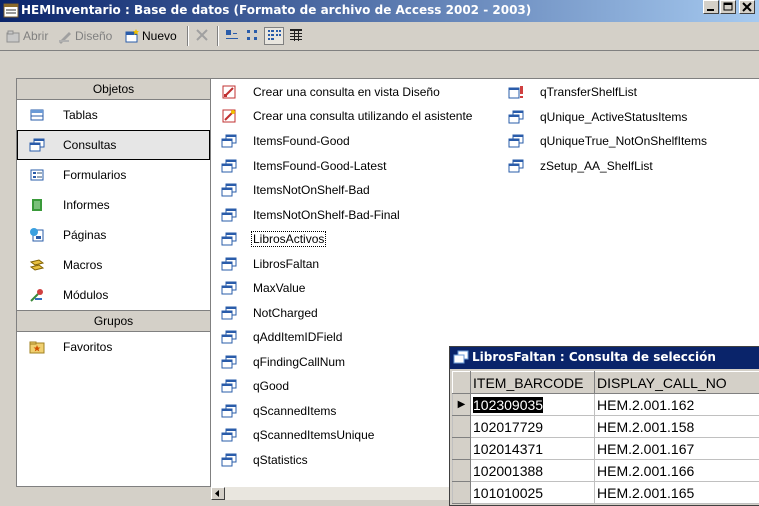 This screenshot has height=506, width=759. What do you see at coordinates (747, 7) in the screenshot?
I see `close-button` at bounding box center [747, 7].